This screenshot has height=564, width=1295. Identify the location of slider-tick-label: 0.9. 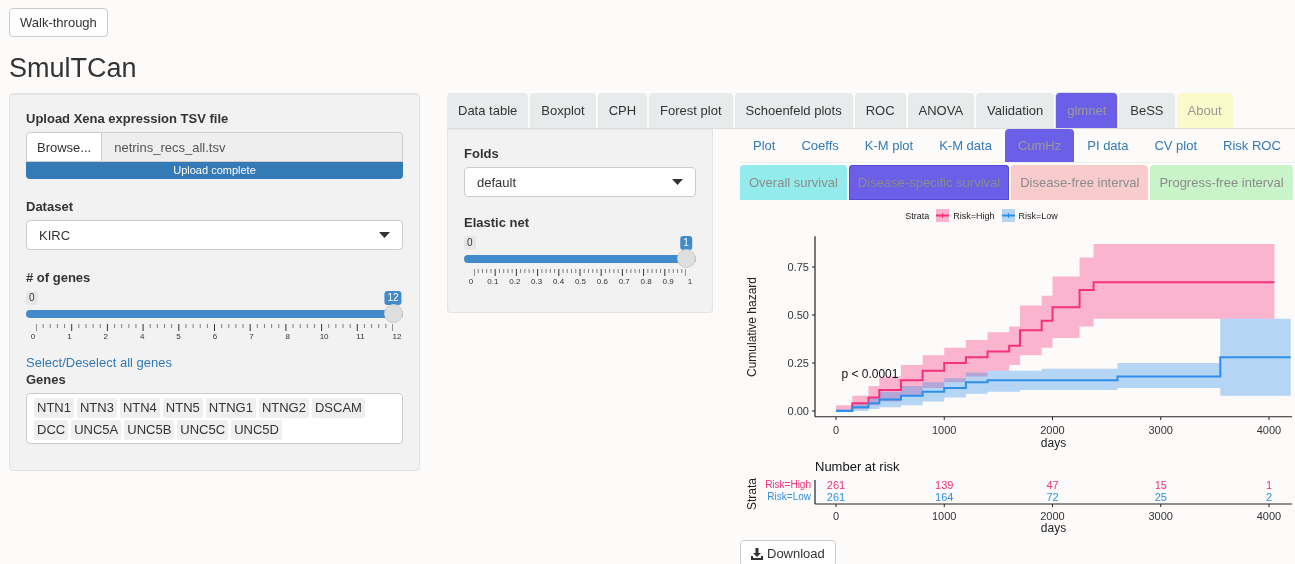
(668, 281).